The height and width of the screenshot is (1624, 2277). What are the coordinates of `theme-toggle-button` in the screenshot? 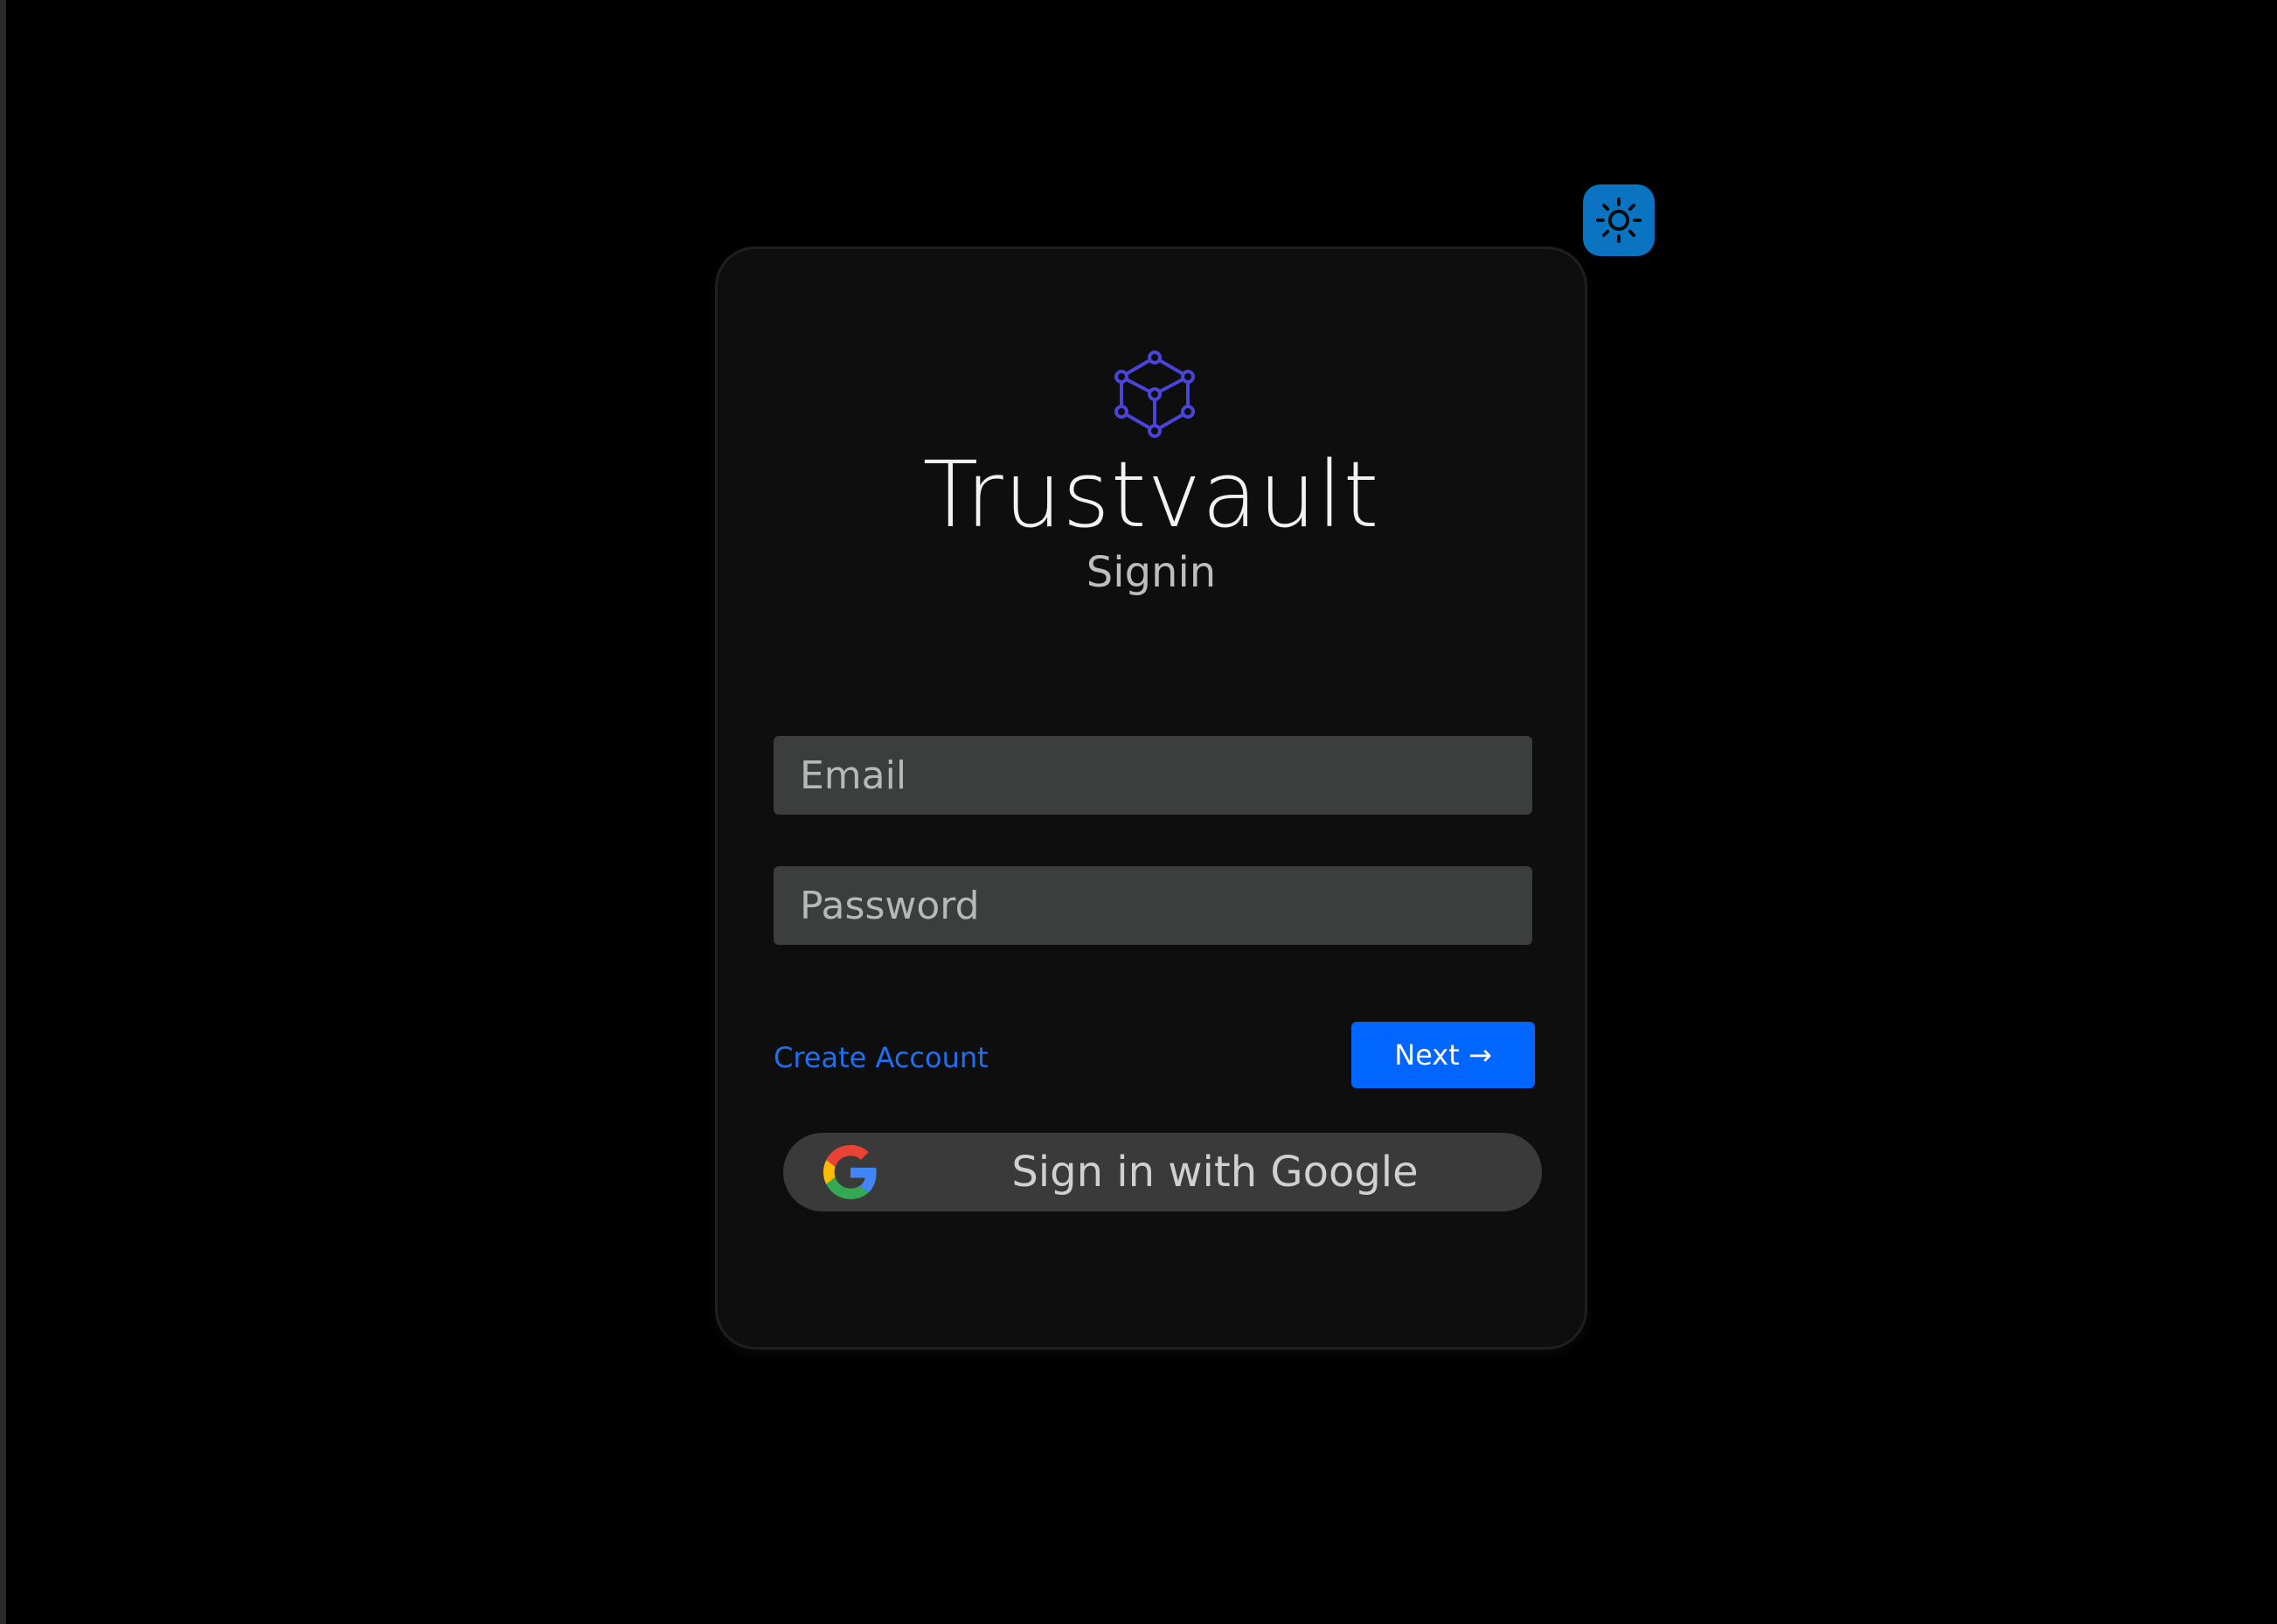 It's located at (1619, 220).